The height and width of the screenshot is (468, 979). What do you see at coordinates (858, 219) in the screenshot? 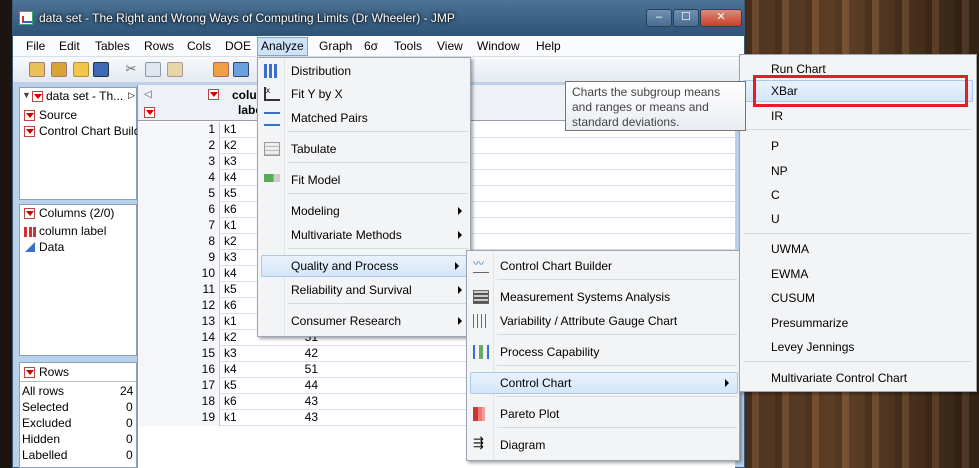
I see `menu-item-u: U` at bounding box center [858, 219].